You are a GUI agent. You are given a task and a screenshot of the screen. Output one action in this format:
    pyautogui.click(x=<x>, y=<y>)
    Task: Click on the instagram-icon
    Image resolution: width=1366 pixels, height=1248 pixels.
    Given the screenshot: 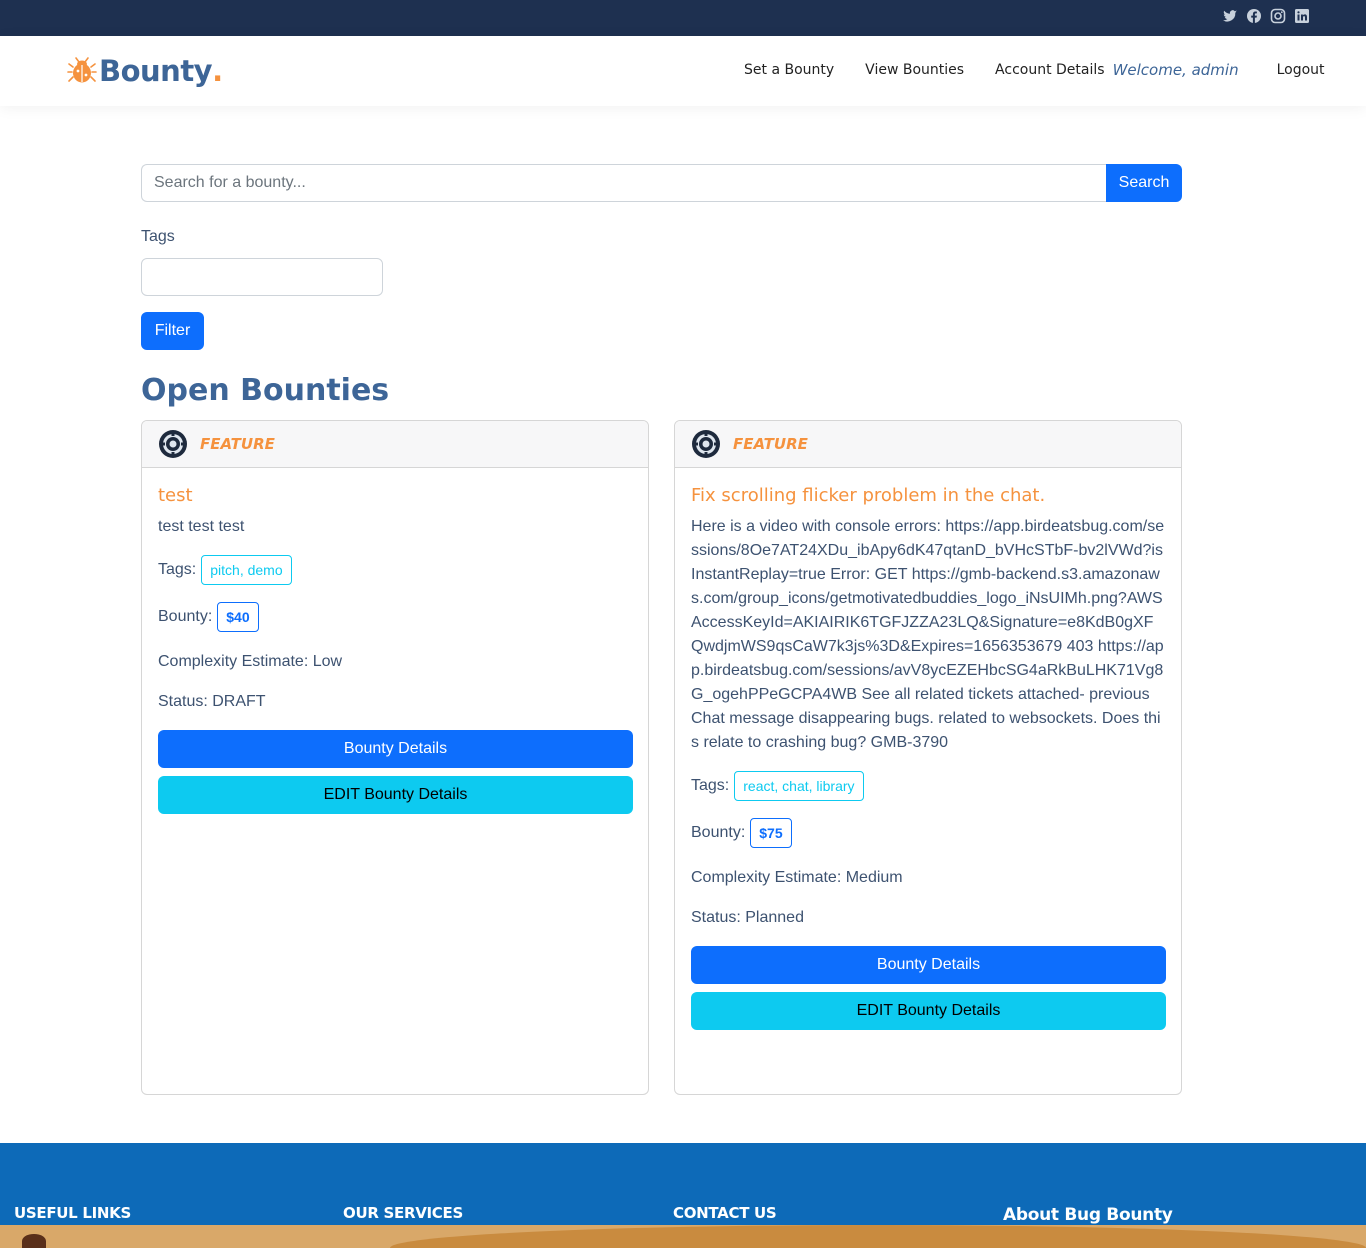 What is the action you would take?
    pyautogui.click(x=1278, y=16)
    